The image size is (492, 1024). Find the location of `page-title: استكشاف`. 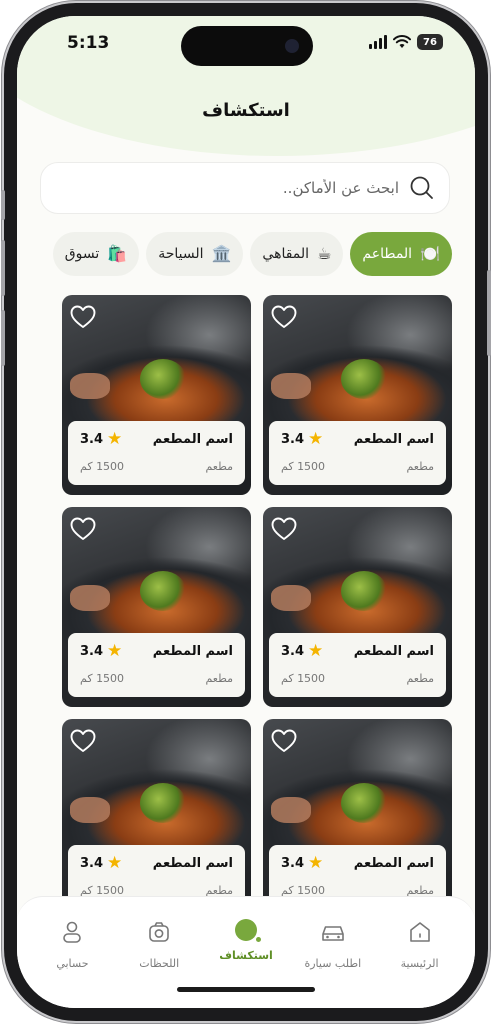

page-title: استكشاف is located at coordinates (246, 110).